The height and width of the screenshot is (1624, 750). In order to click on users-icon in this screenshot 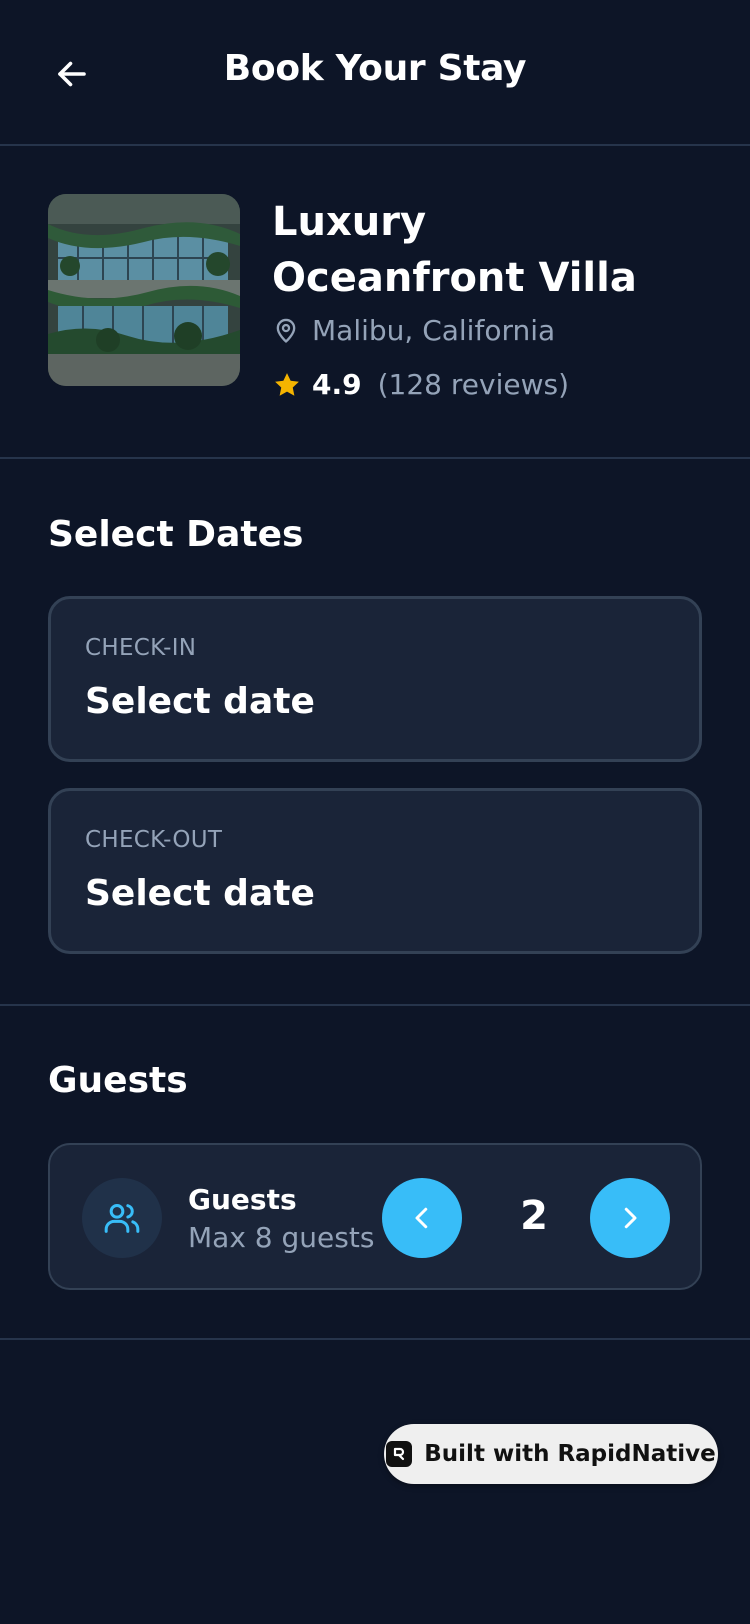, I will do `click(122, 1218)`.